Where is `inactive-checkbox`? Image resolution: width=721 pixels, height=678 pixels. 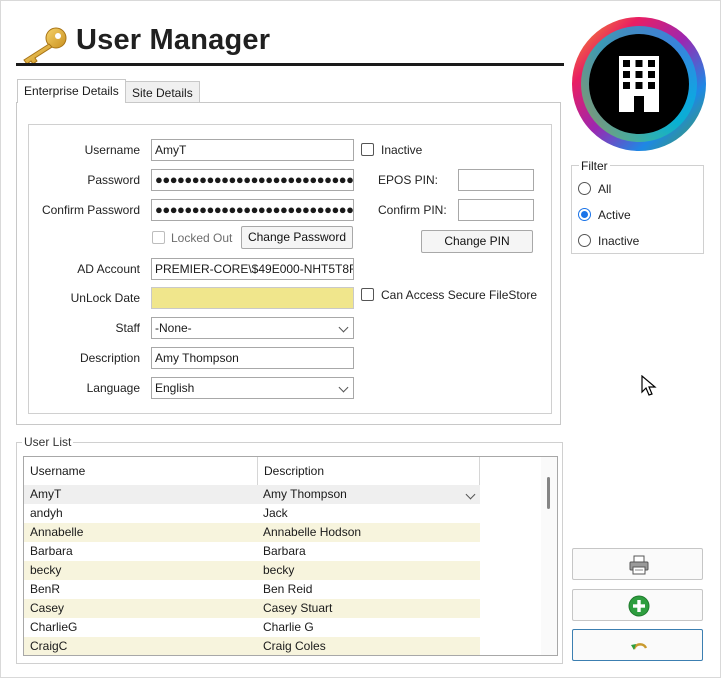
inactive-checkbox is located at coordinates (367, 149).